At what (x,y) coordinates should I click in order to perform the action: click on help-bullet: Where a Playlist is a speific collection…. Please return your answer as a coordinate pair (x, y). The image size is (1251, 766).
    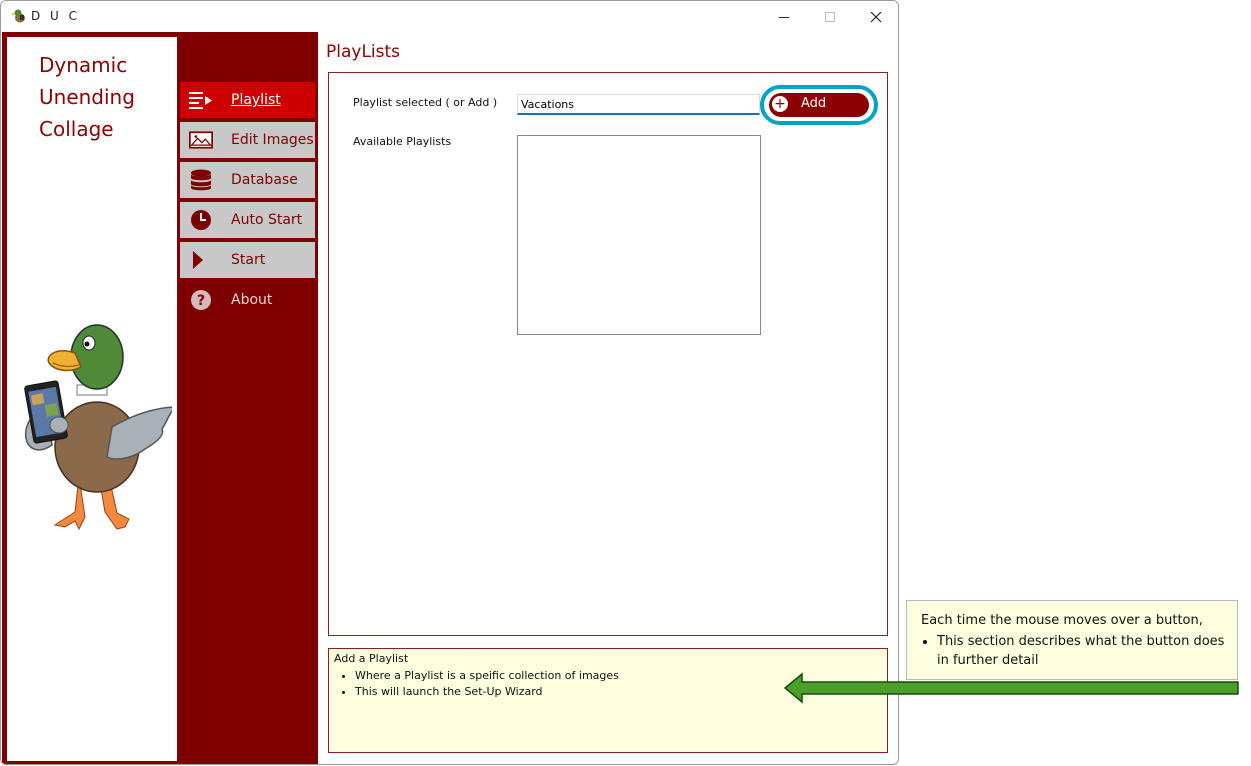
    Looking at the image, I should click on (487, 676).